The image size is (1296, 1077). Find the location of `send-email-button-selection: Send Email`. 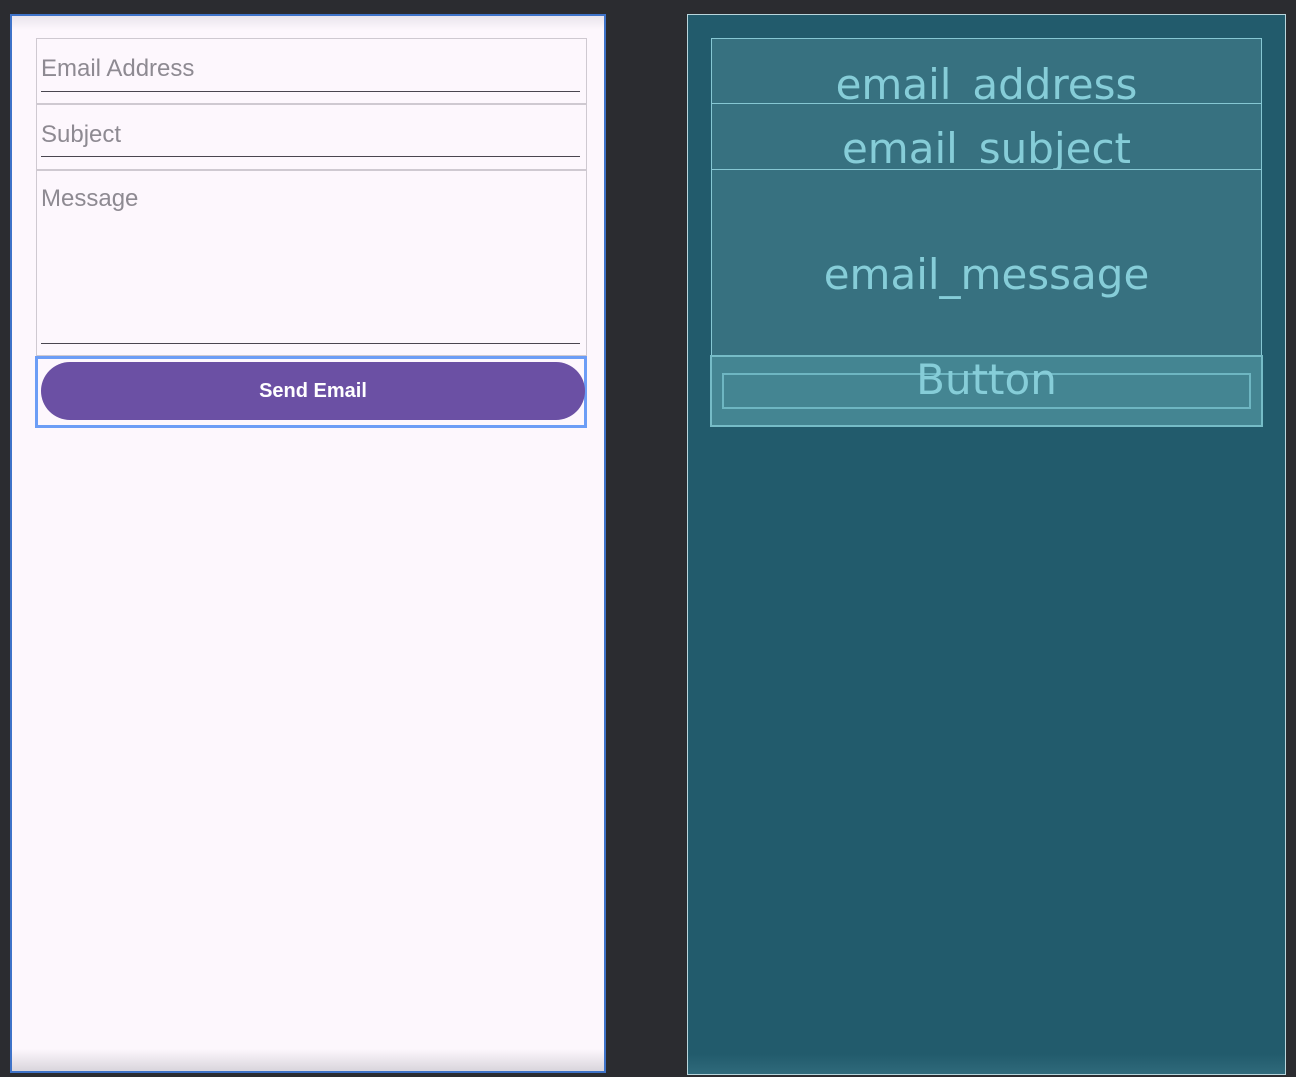

send-email-button-selection: Send Email is located at coordinates (311, 392).